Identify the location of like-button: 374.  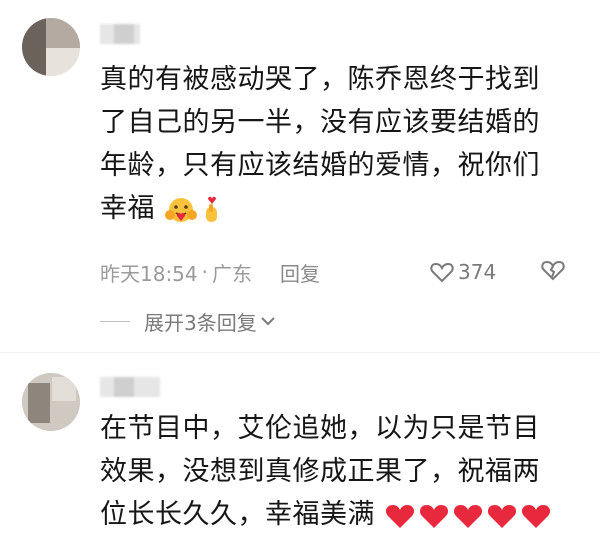
(463, 272).